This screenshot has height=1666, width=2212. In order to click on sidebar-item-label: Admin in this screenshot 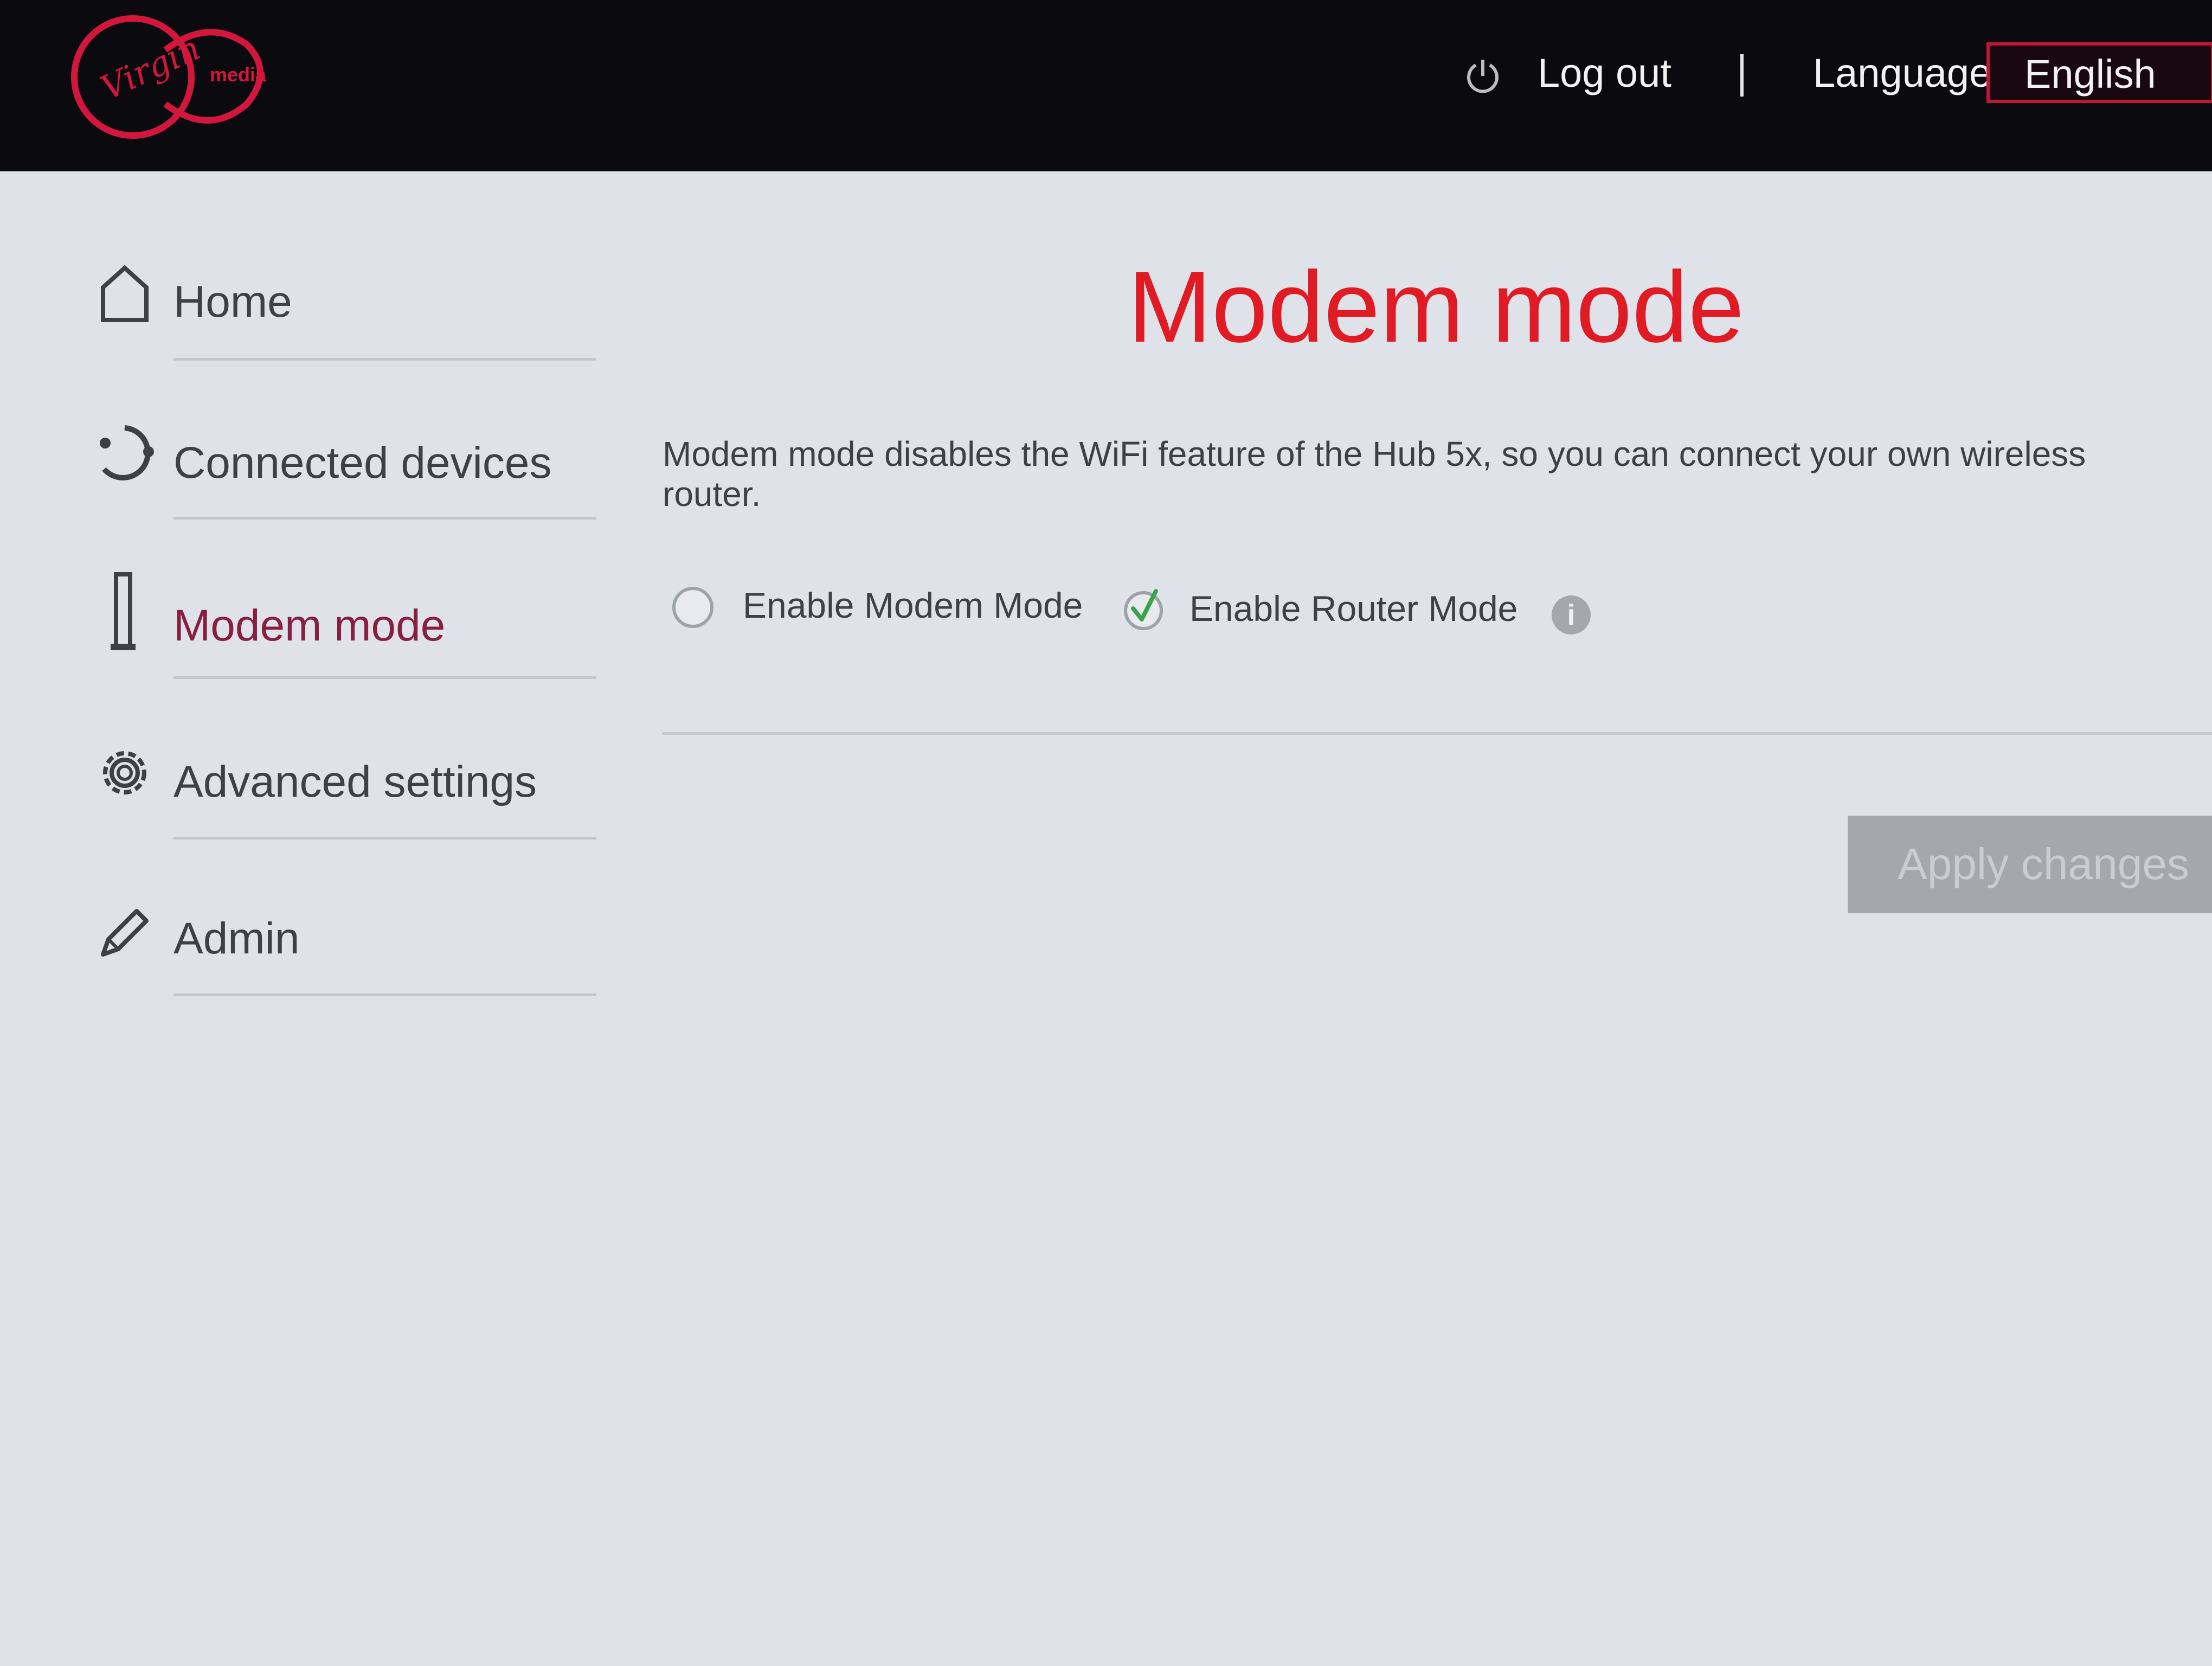, I will do `click(236, 938)`.